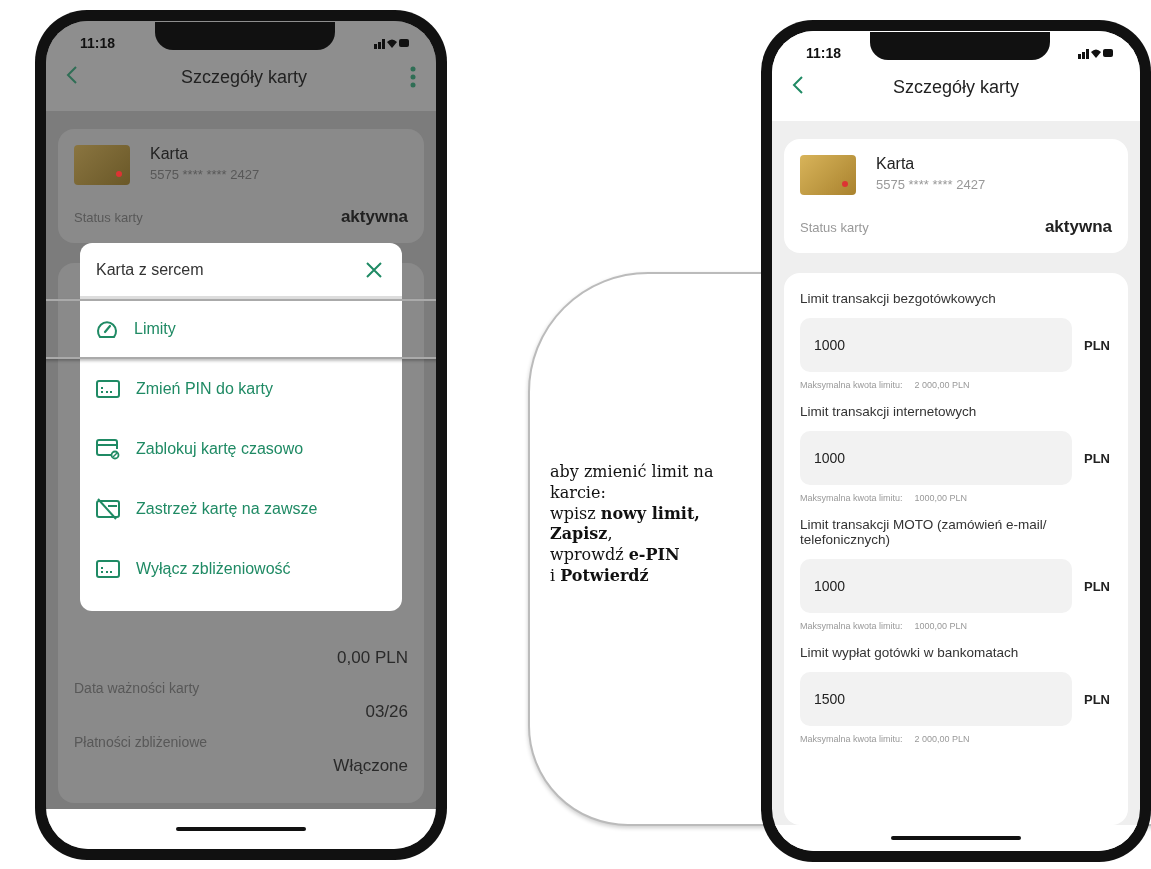 This screenshot has height=869, width=1151. Describe the element at coordinates (370, 766) in the screenshot. I see `detail-value: Włączone` at that location.